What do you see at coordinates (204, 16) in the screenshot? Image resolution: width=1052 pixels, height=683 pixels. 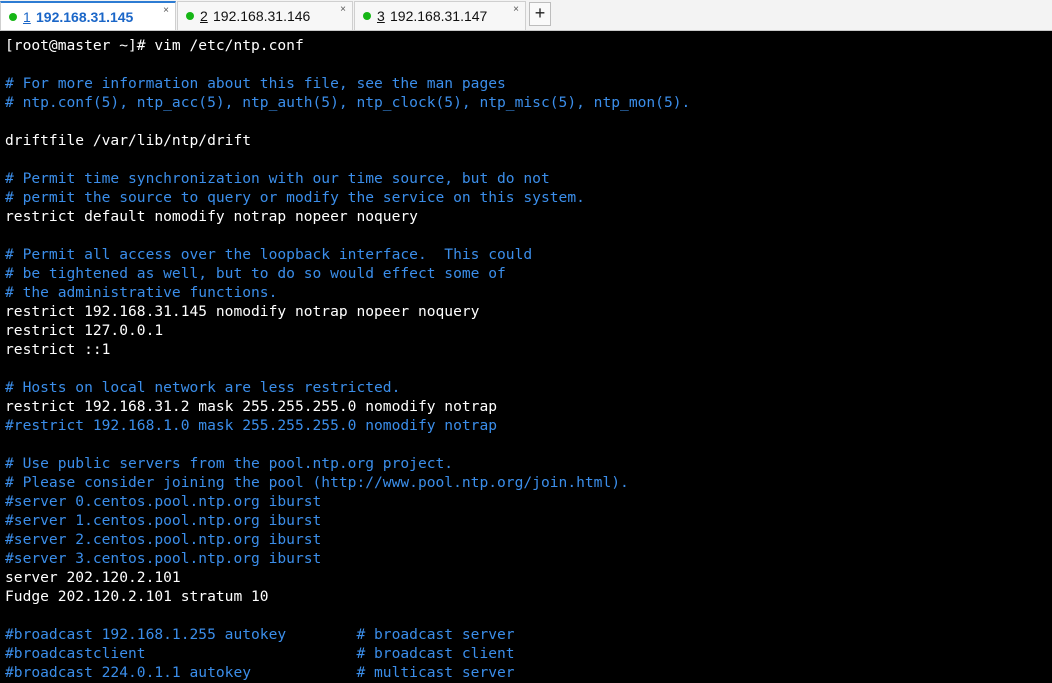 I see `tab-number: 2` at bounding box center [204, 16].